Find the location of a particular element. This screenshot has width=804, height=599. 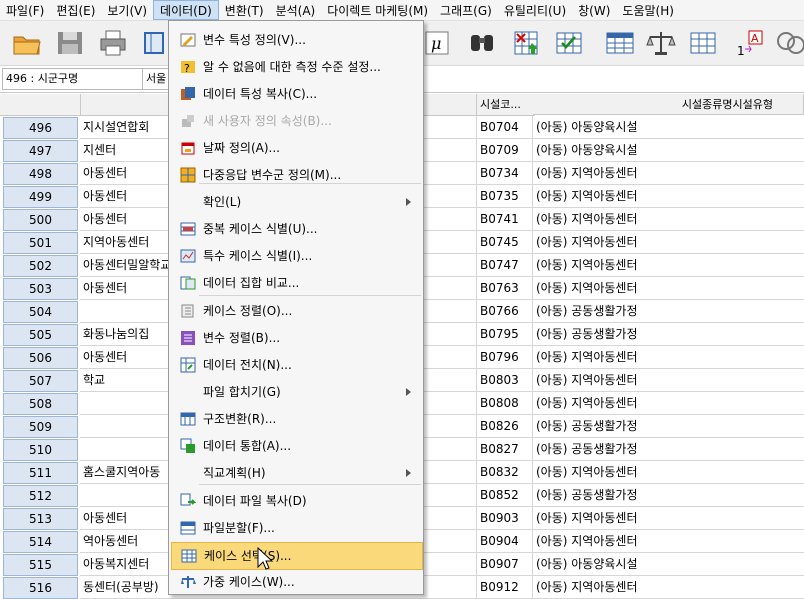

row-number: 501 is located at coordinates (40, 243).